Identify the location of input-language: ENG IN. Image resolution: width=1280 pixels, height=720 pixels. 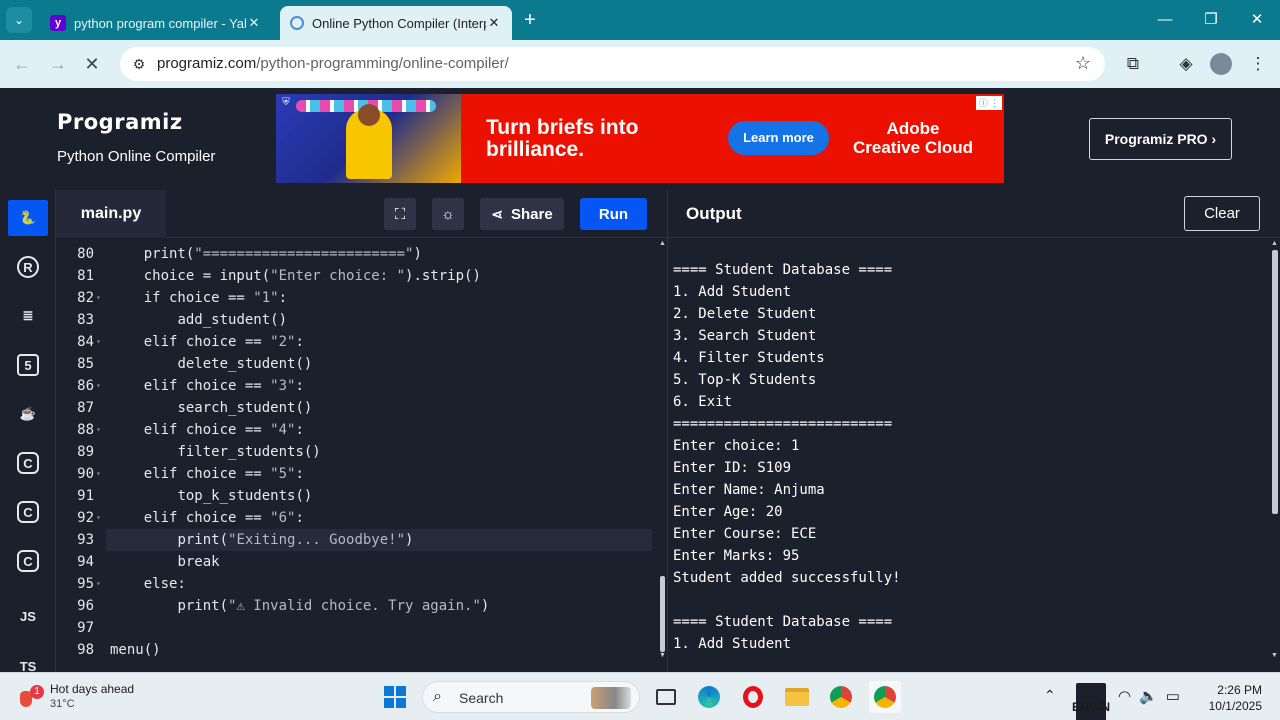
(1091, 701).